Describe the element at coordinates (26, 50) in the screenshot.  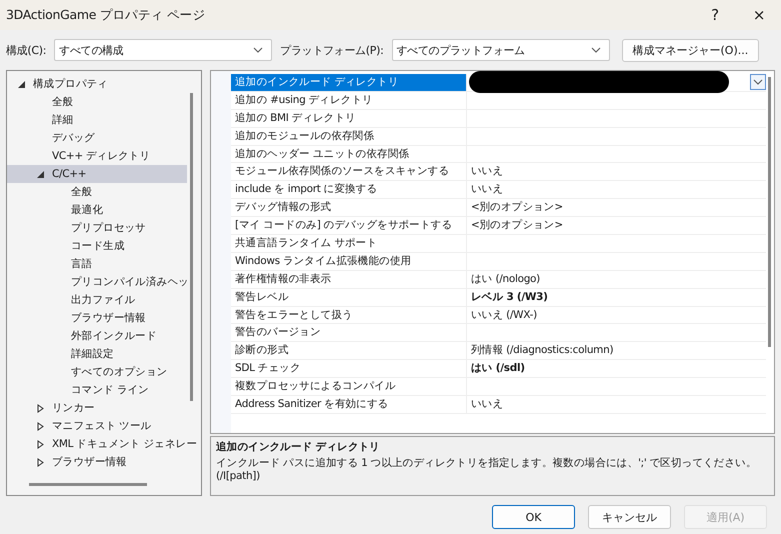
I see `configuration-label: 構成(C):` at that location.